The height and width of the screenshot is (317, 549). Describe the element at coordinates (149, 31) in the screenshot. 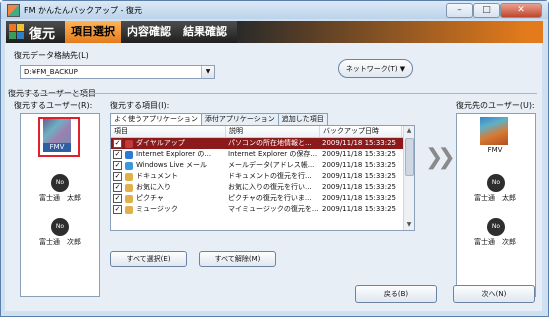

I see `step-confirm: 内容確認` at that location.